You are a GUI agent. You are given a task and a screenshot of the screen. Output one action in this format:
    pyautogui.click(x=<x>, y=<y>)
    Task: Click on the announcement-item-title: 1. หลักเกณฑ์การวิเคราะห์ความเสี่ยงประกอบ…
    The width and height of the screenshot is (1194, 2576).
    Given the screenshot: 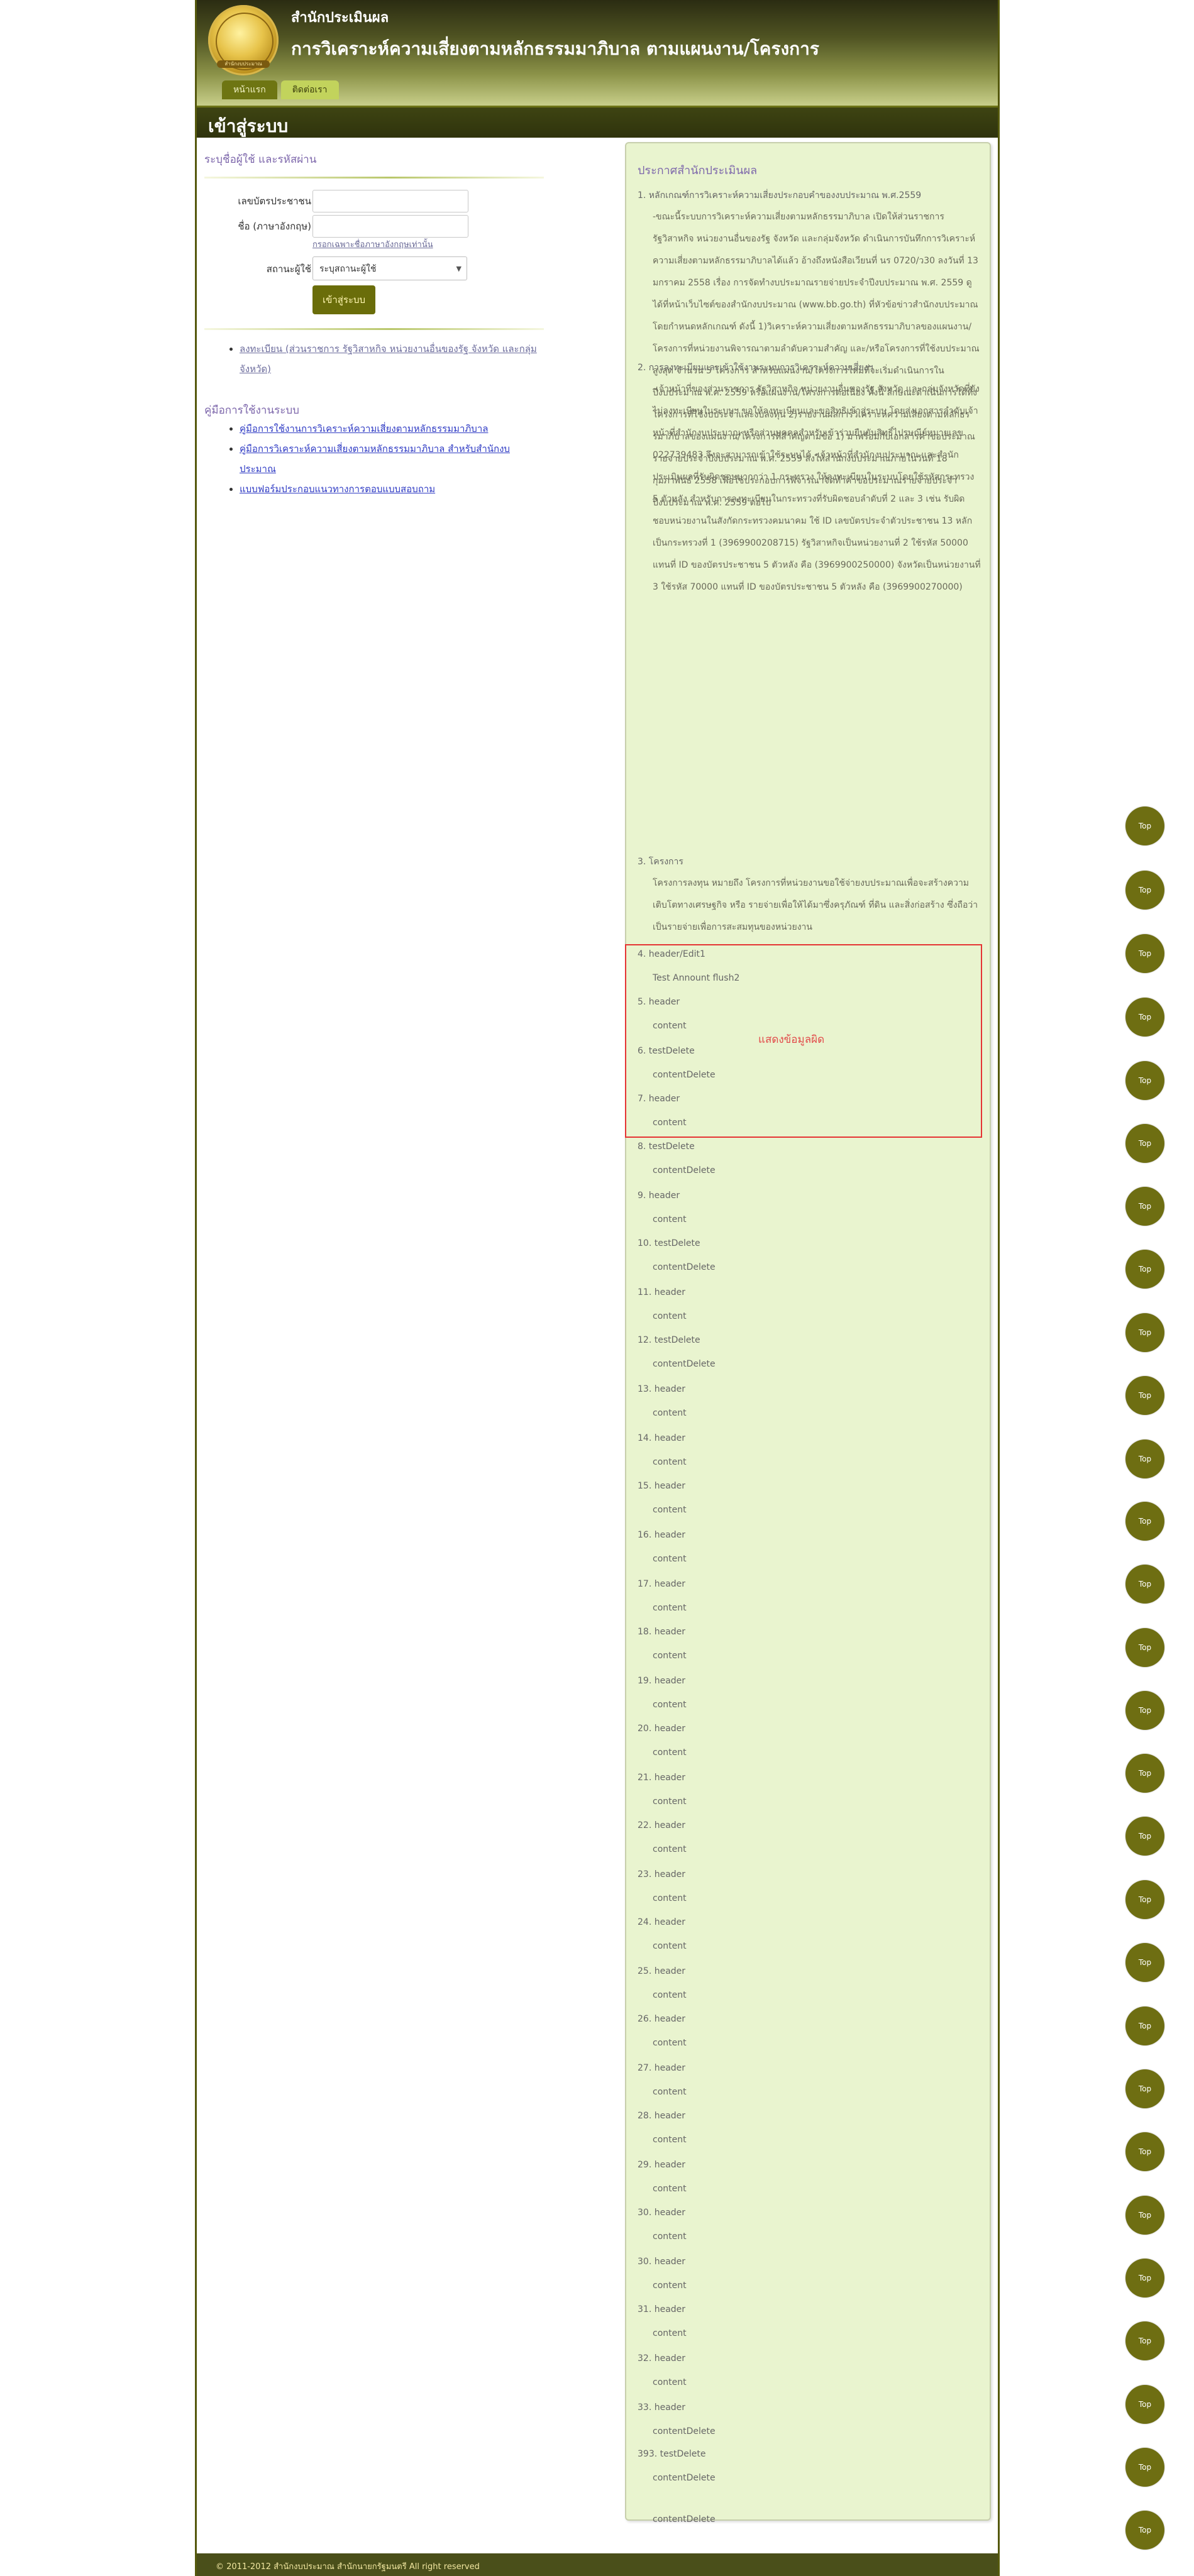 What is the action you would take?
    pyautogui.click(x=780, y=196)
    